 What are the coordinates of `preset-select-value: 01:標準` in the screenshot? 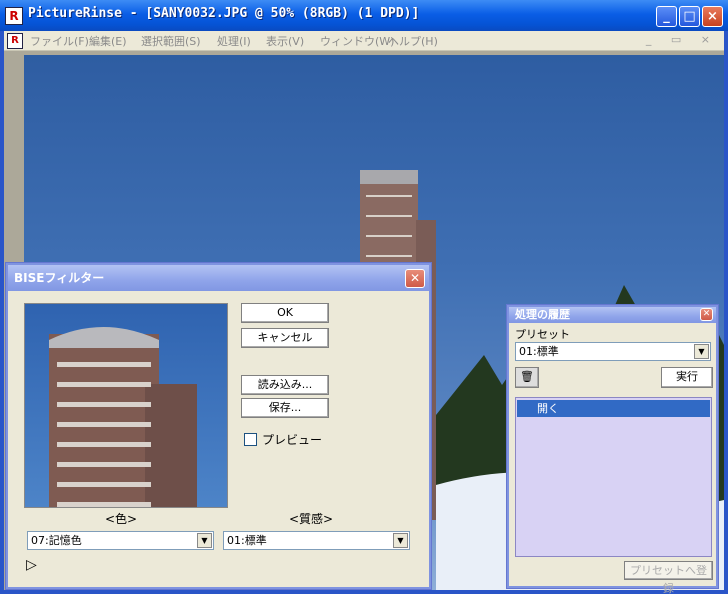 It's located at (539, 351).